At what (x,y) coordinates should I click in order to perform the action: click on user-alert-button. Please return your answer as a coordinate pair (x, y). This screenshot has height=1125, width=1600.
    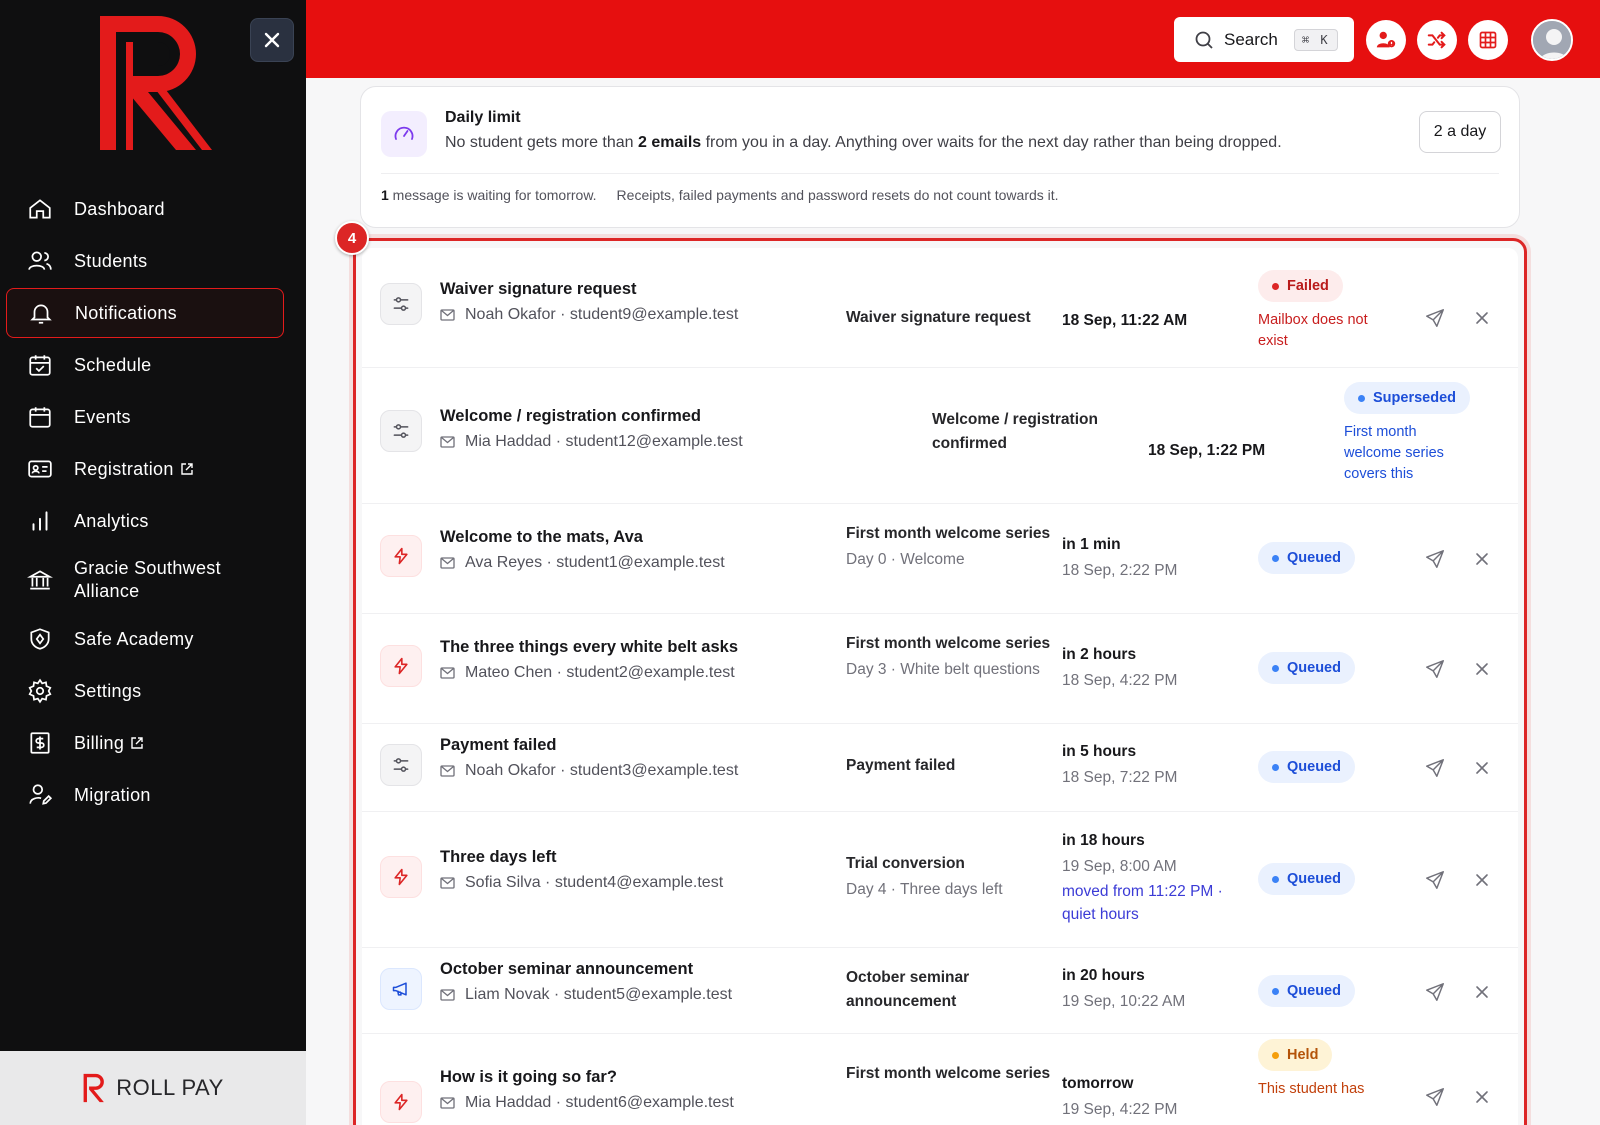
    Looking at the image, I should click on (1386, 40).